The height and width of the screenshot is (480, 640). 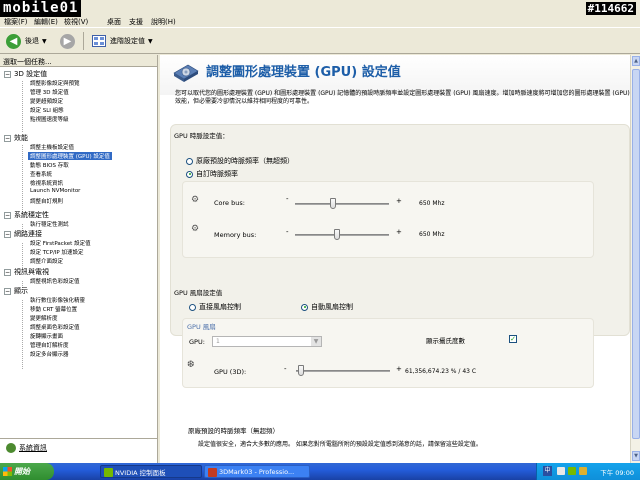 What do you see at coordinates (46, 101) in the screenshot?
I see `tree-item: 變更超頻設定` at bounding box center [46, 101].